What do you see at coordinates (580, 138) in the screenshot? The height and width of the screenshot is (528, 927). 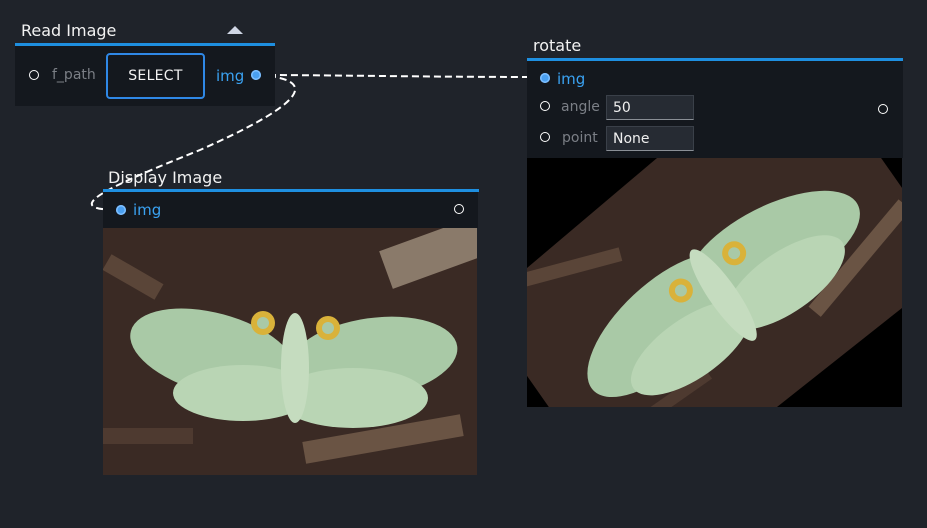 I see `point-label: point` at bounding box center [580, 138].